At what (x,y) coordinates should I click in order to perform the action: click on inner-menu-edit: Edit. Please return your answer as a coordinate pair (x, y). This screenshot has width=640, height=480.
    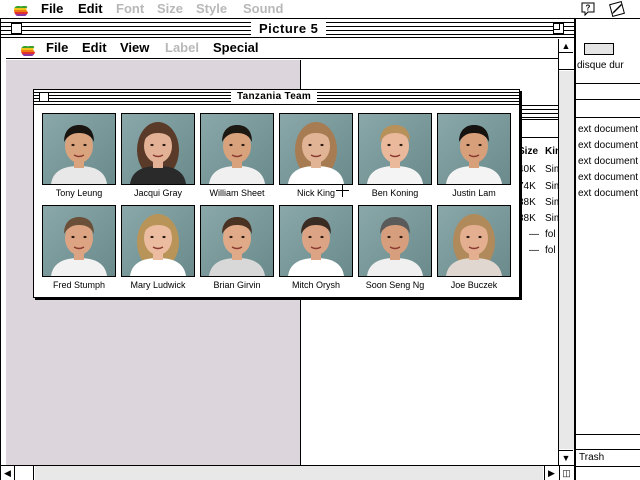
    Looking at the image, I should click on (94, 48).